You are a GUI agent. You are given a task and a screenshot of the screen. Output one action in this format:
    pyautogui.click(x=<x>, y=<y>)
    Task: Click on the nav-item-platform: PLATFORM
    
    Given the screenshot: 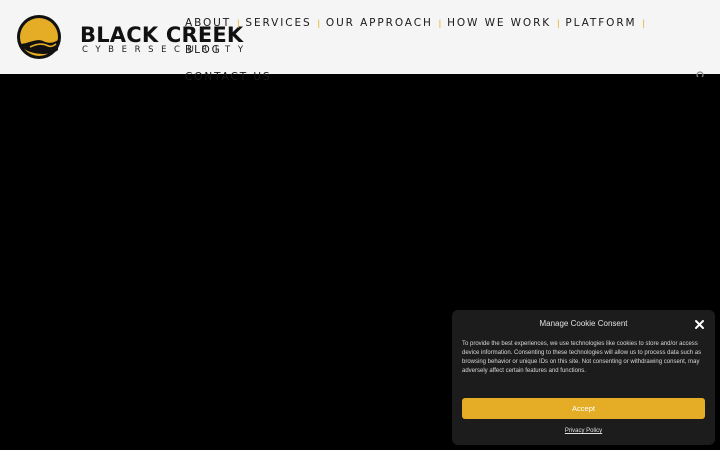 What is the action you would take?
    pyautogui.click(x=600, y=23)
    